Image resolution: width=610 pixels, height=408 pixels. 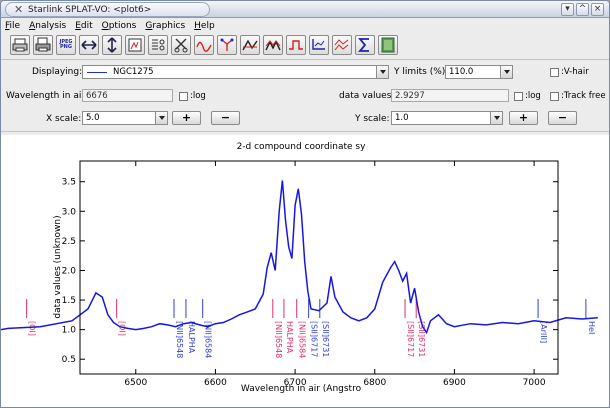 What do you see at coordinates (119, 26) in the screenshot?
I see `menu-options: Options` at bounding box center [119, 26].